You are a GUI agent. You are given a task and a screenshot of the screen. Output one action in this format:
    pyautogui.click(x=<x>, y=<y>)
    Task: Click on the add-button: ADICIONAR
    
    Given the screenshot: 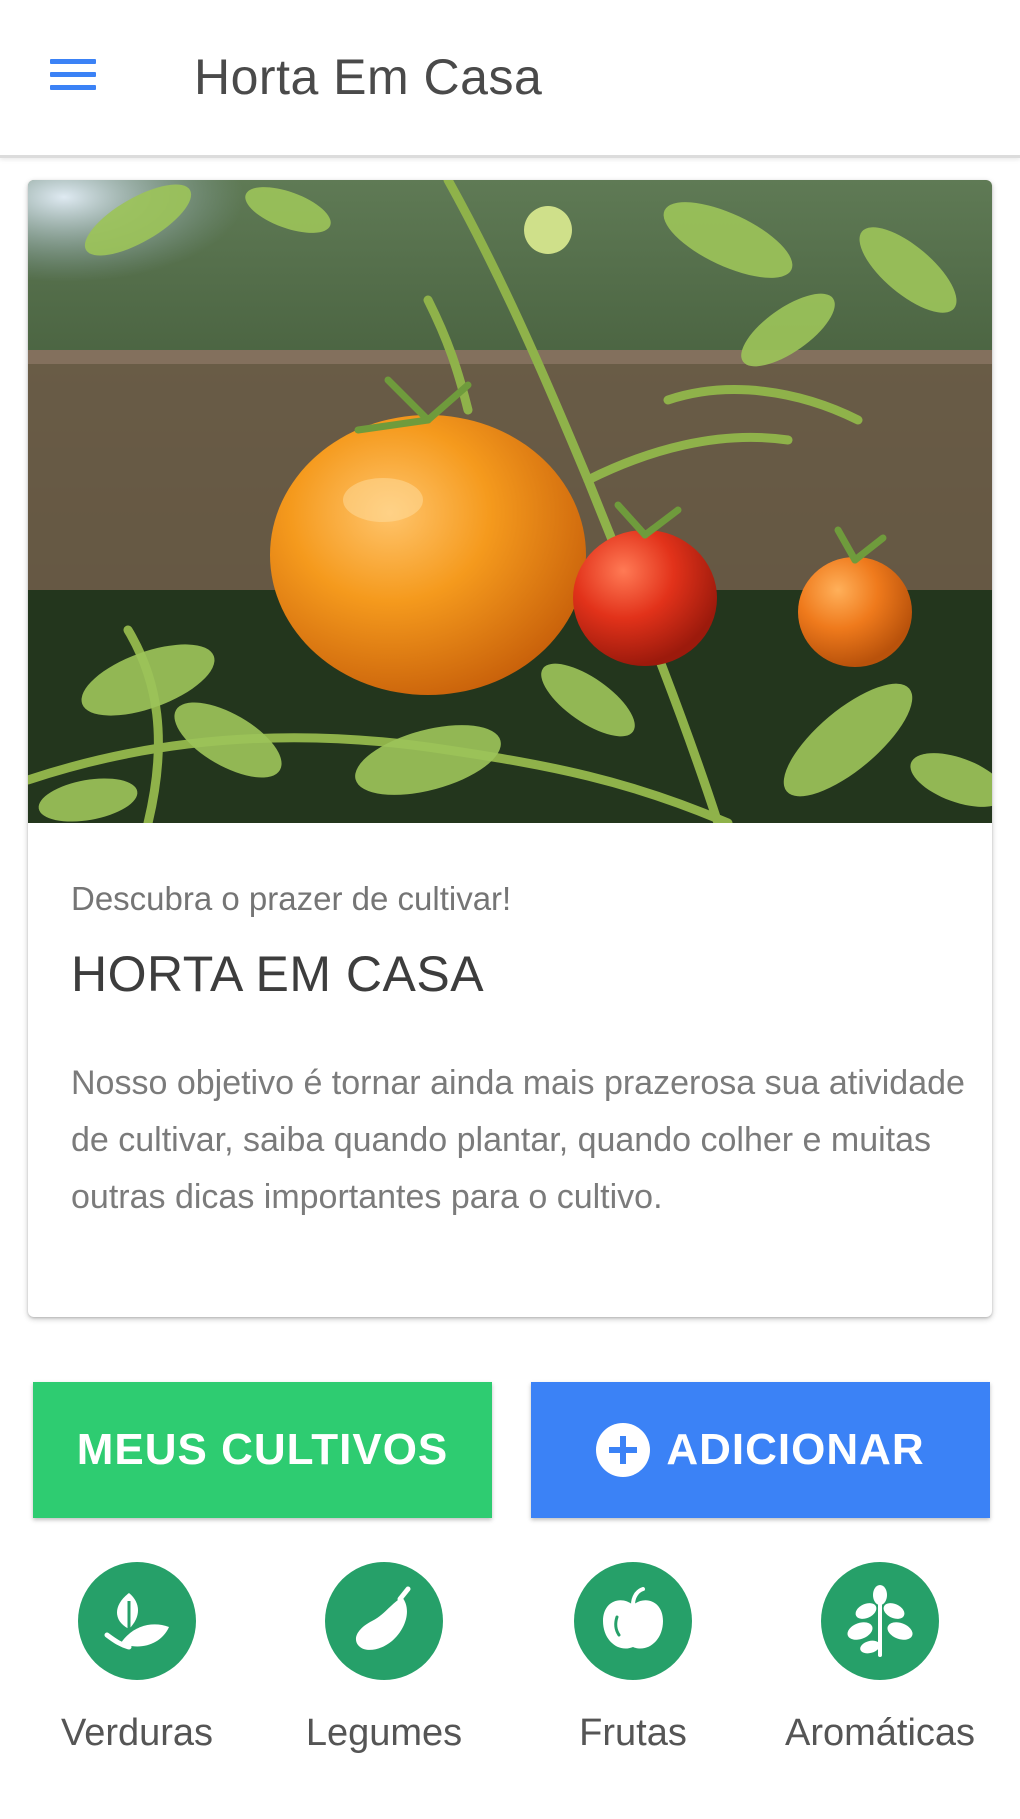 What is the action you would take?
    pyautogui.click(x=760, y=1450)
    